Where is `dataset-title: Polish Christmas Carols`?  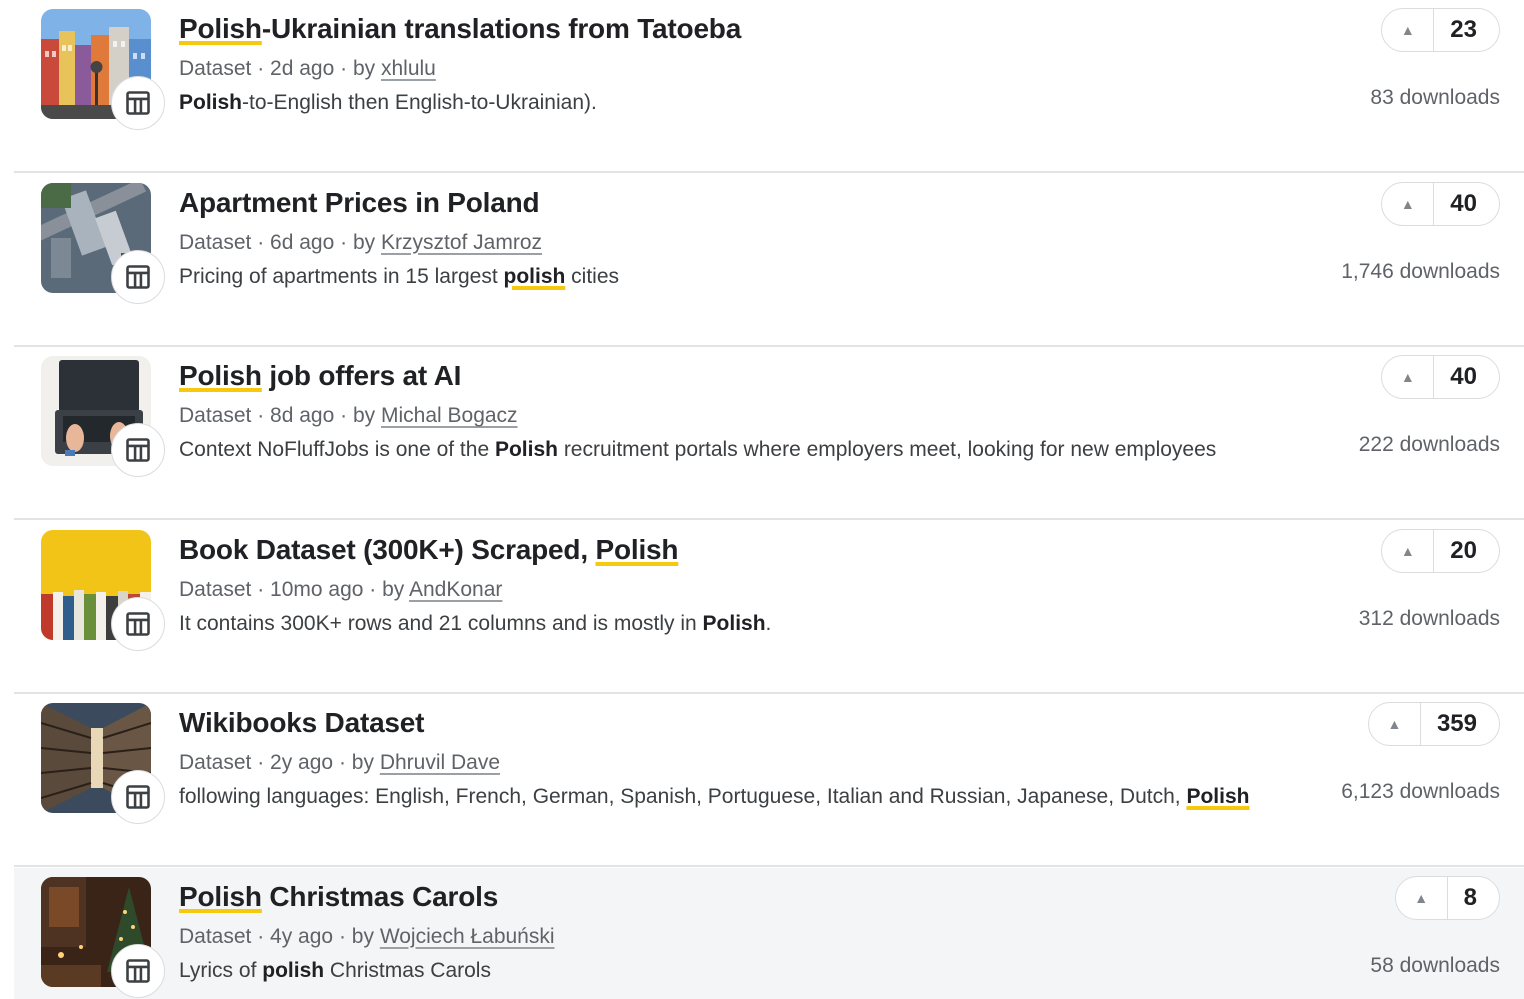 dataset-title: Polish Christmas Carols is located at coordinates (338, 897).